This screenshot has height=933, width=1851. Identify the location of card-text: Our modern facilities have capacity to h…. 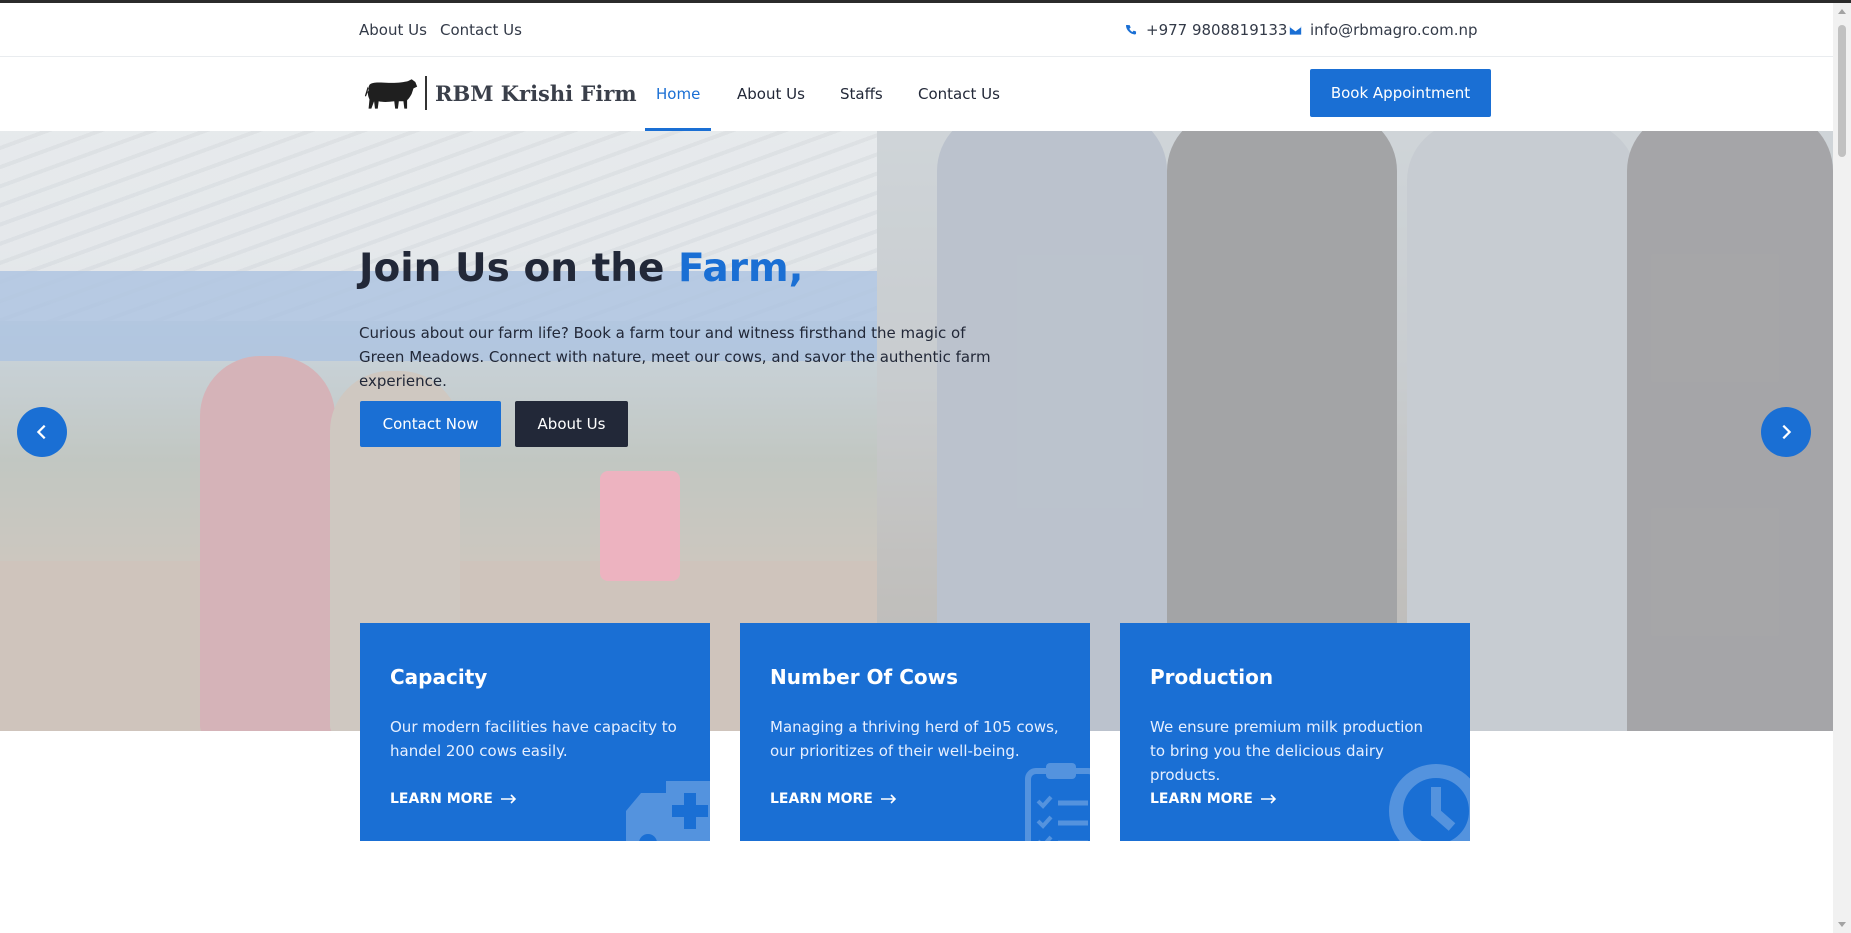
(533, 739).